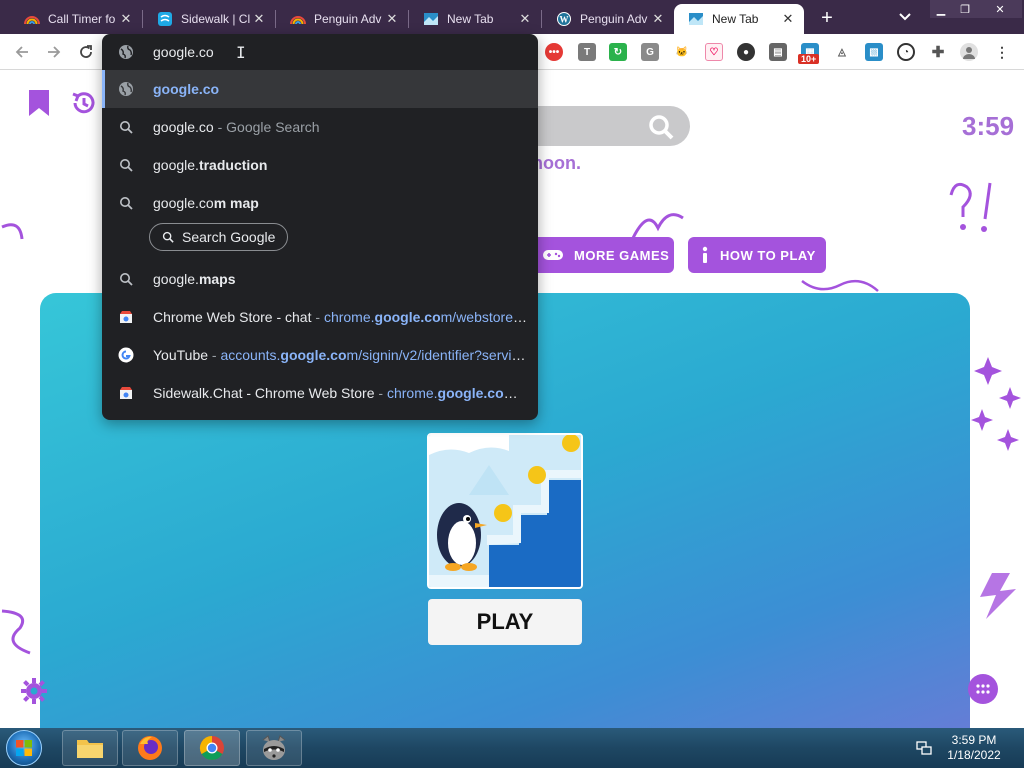 The image size is (1024, 768). I want to click on suggestion-title: Chrome Web Store - chat, so click(232, 317).